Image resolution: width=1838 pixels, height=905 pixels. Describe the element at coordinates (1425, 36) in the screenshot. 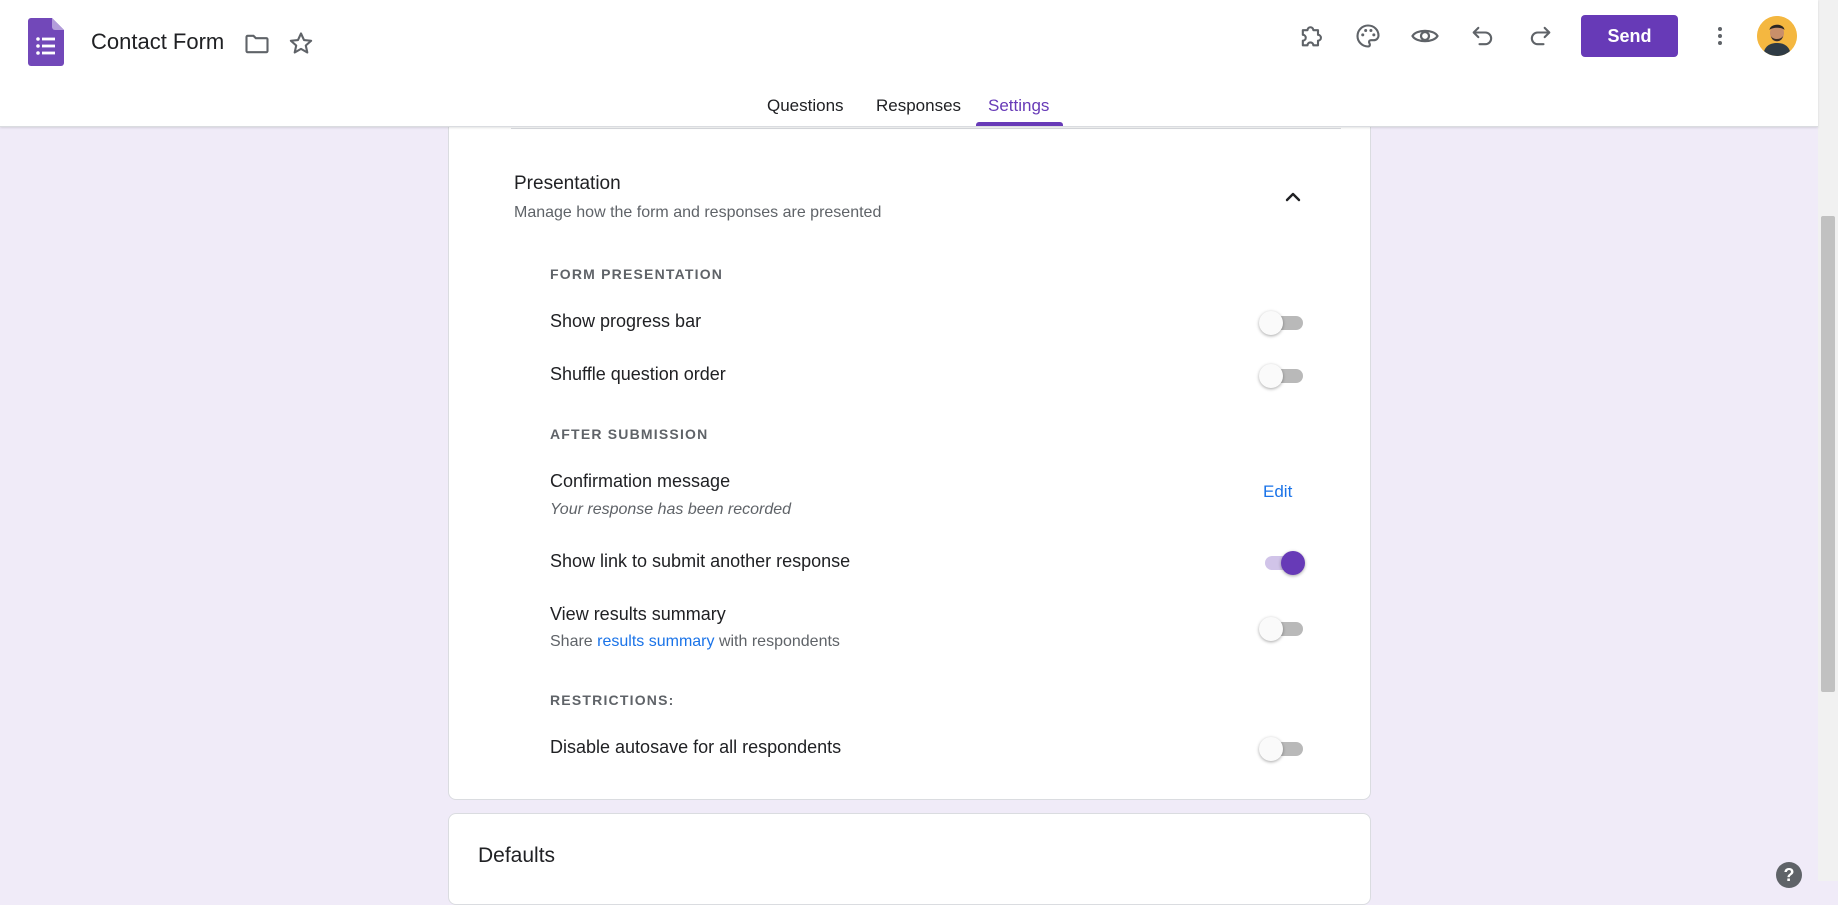

I see `preview-eye-icon` at that location.